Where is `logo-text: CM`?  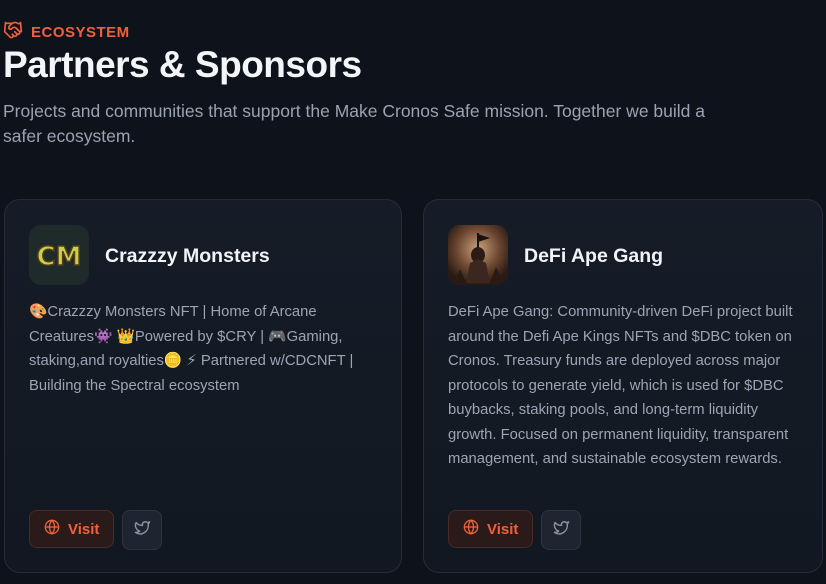
logo-text: CM is located at coordinates (59, 257).